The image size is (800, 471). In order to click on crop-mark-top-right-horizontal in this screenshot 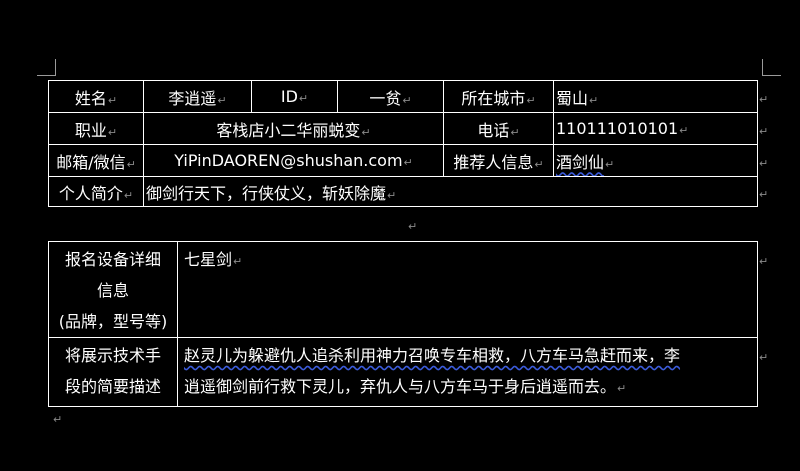, I will do `click(771, 75)`.